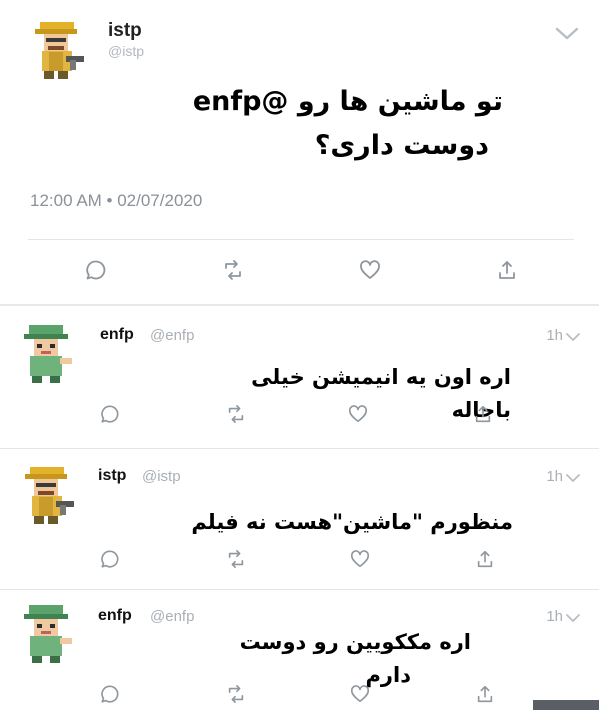  What do you see at coordinates (566, 705) in the screenshot?
I see `corner-overlay` at bounding box center [566, 705].